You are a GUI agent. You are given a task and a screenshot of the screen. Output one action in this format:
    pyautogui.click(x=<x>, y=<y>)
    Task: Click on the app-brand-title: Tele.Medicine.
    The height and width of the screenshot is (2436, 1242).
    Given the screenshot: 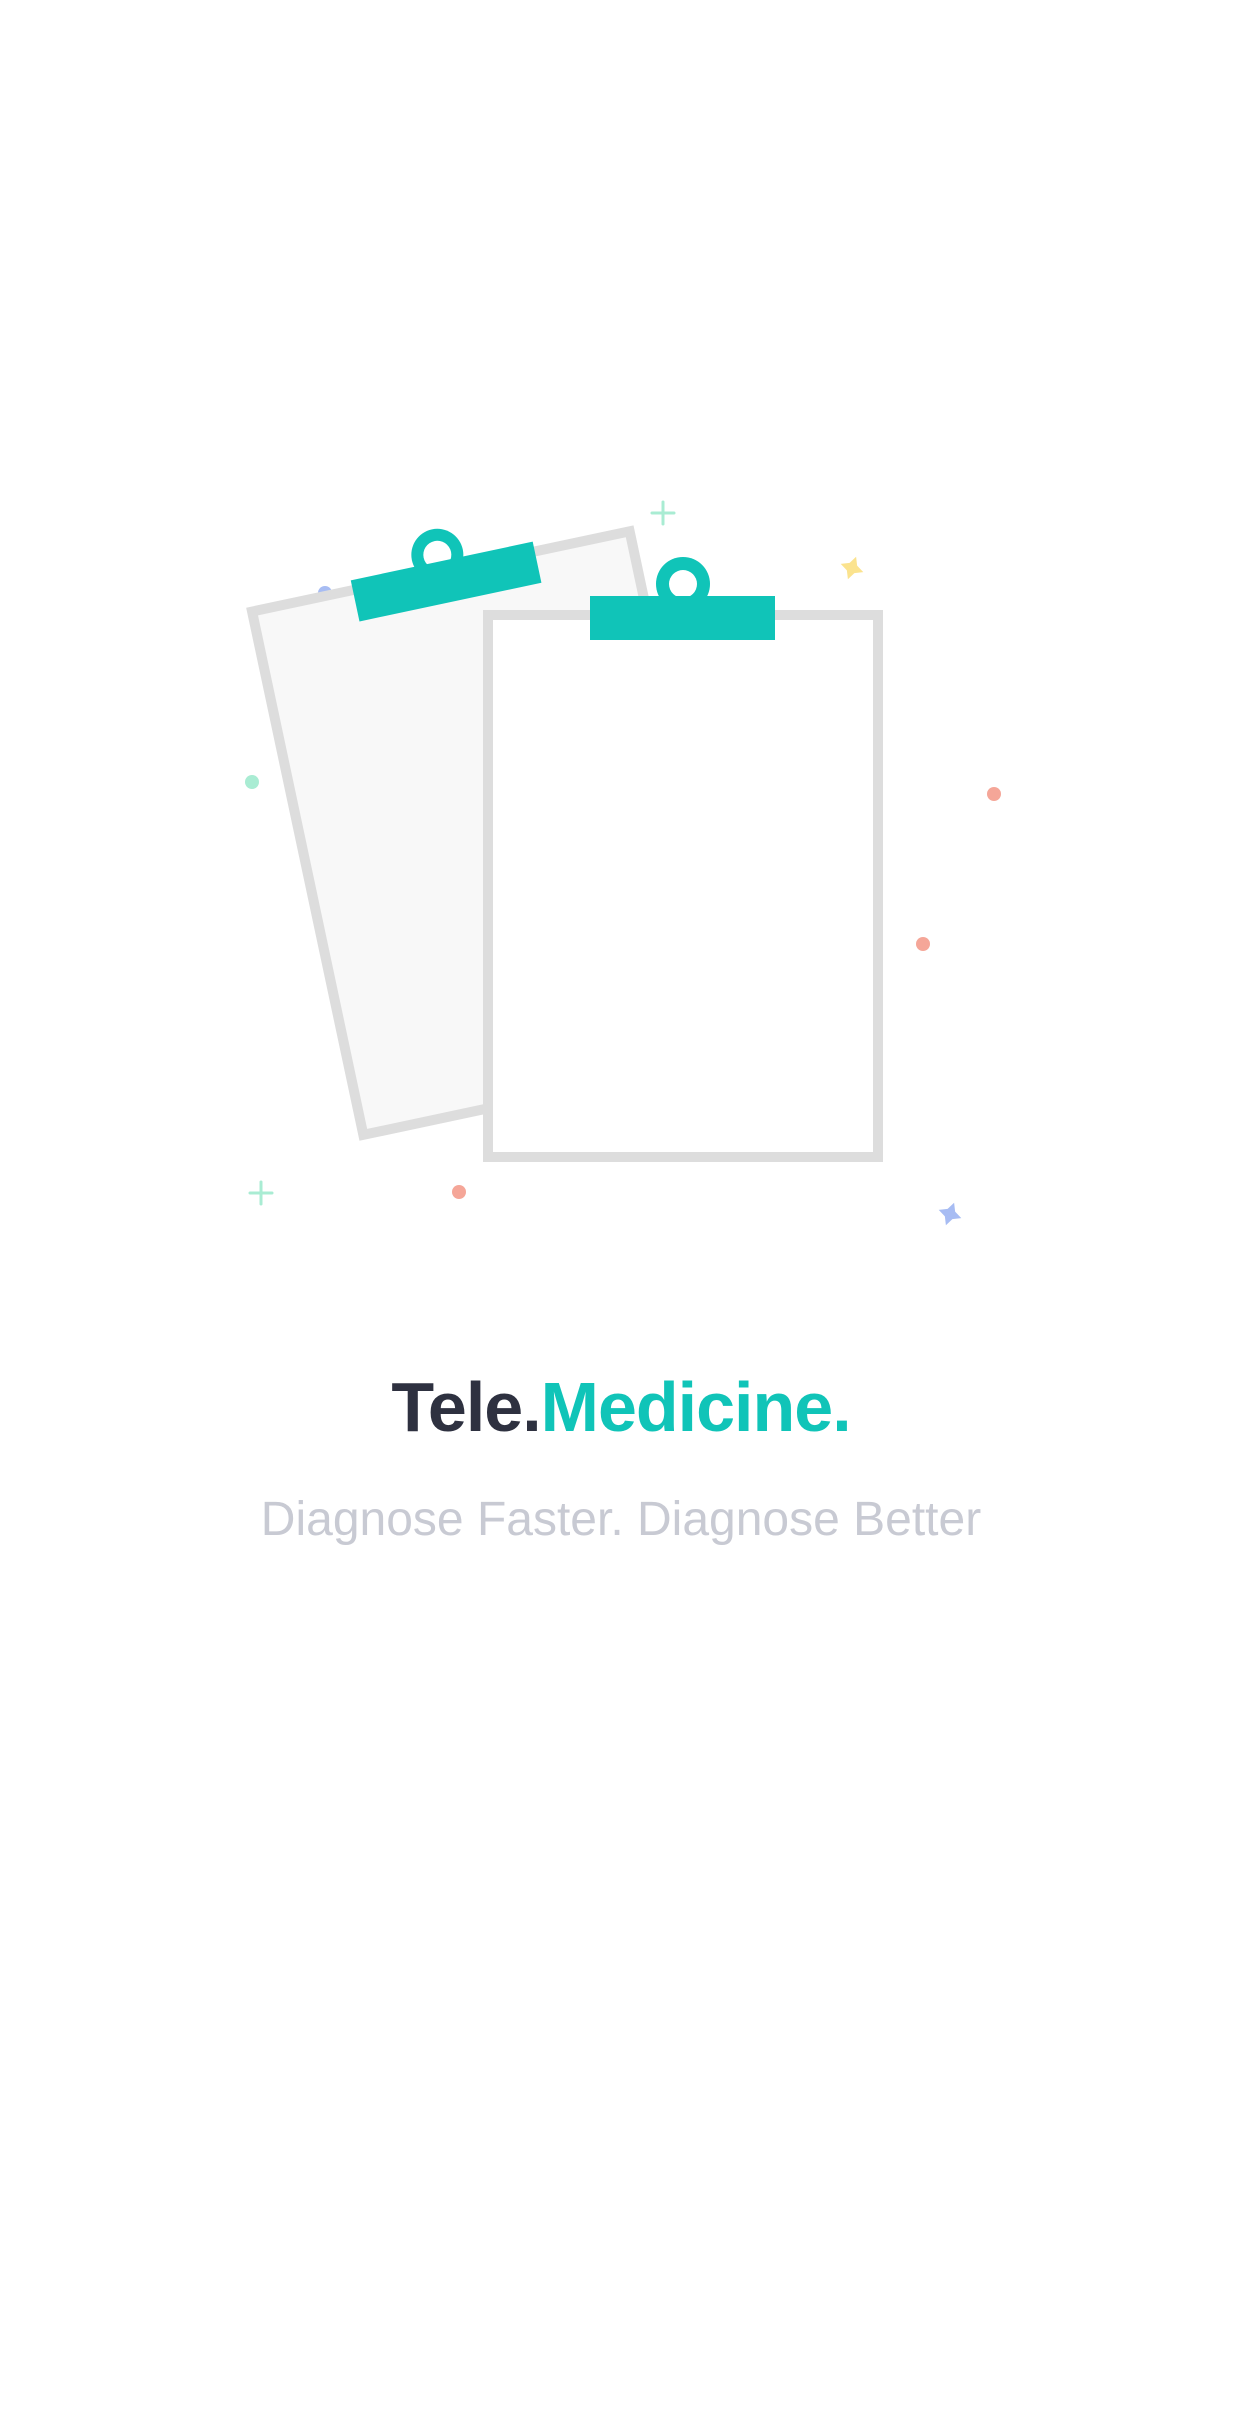 What is the action you would take?
    pyautogui.click(x=621, y=1407)
    